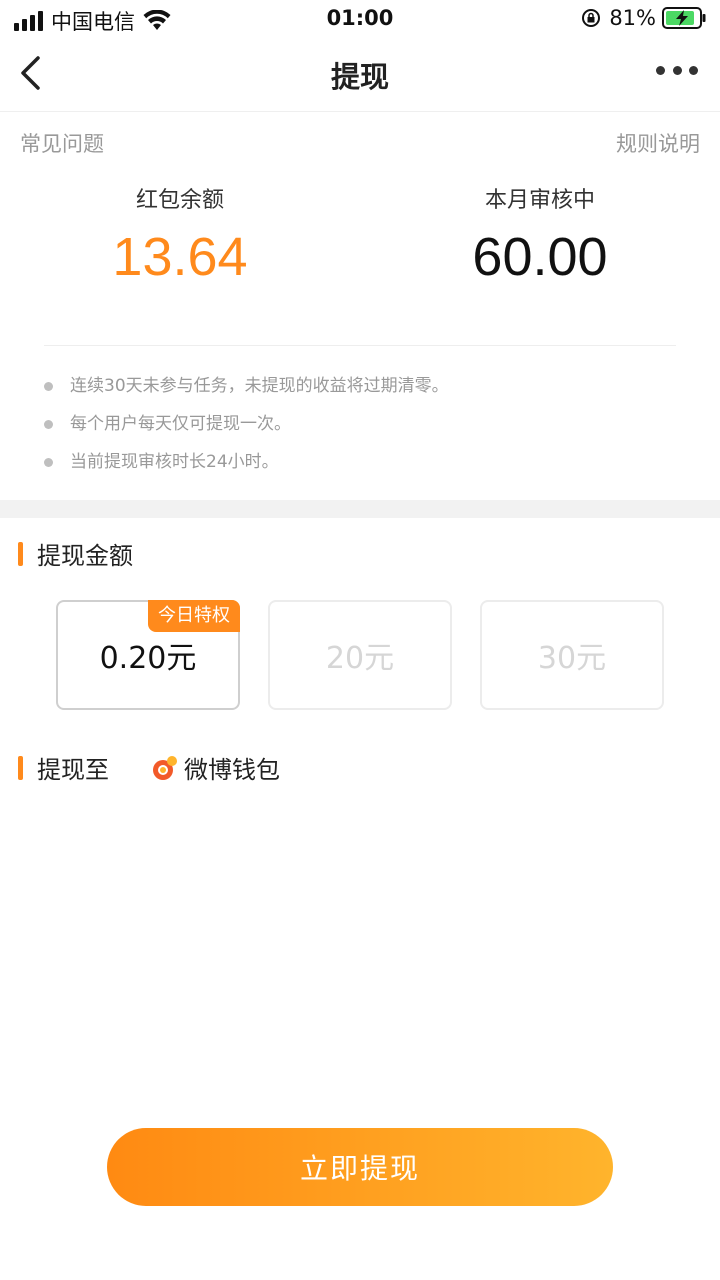 This screenshot has height=1280, width=720. I want to click on today-privilege-badge: 今日特权, so click(194, 616).